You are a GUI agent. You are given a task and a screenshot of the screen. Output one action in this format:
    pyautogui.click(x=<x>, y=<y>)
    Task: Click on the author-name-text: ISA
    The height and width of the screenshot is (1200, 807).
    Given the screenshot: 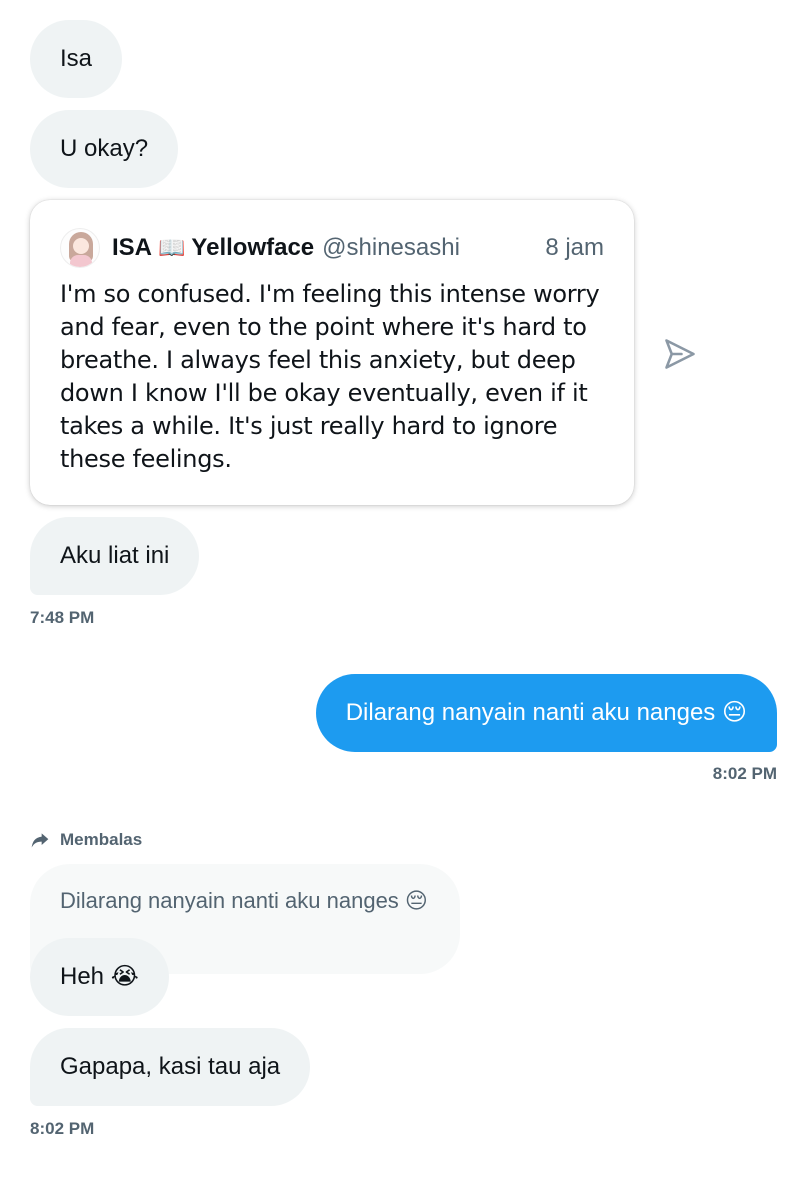 What is the action you would take?
    pyautogui.click(x=132, y=247)
    